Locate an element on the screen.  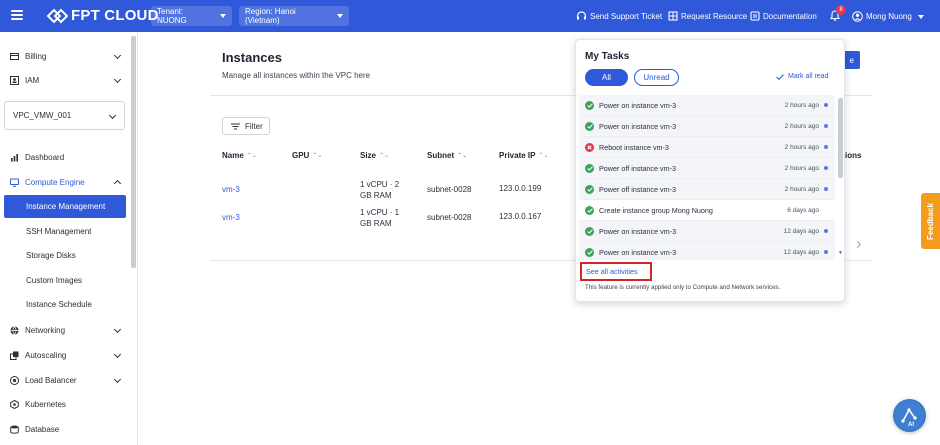
size-line: 1 vCPU · 1 is located at coordinates (380, 212).